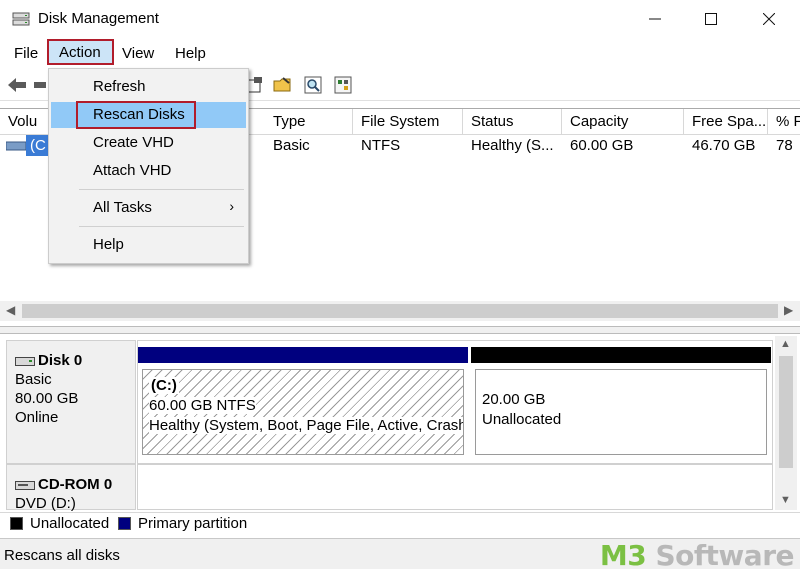 This screenshot has height=569, width=800. What do you see at coordinates (231, 206) in the screenshot?
I see `chevron-right-icon: ›` at bounding box center [231, 206].